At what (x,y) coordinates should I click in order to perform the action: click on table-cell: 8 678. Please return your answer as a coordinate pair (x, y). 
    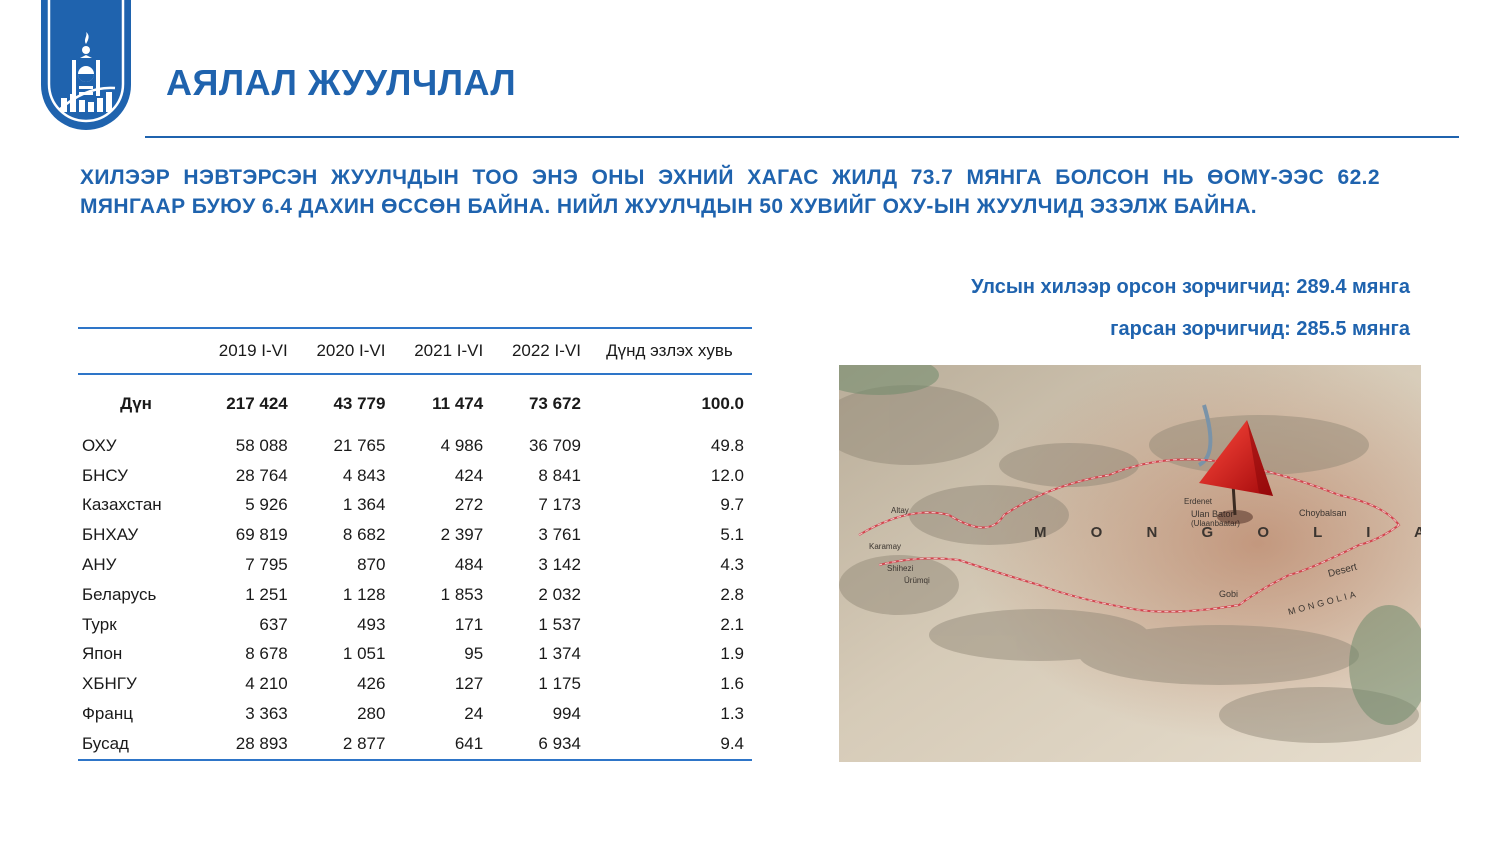
    Looking at the image, I should click on (266, 654).